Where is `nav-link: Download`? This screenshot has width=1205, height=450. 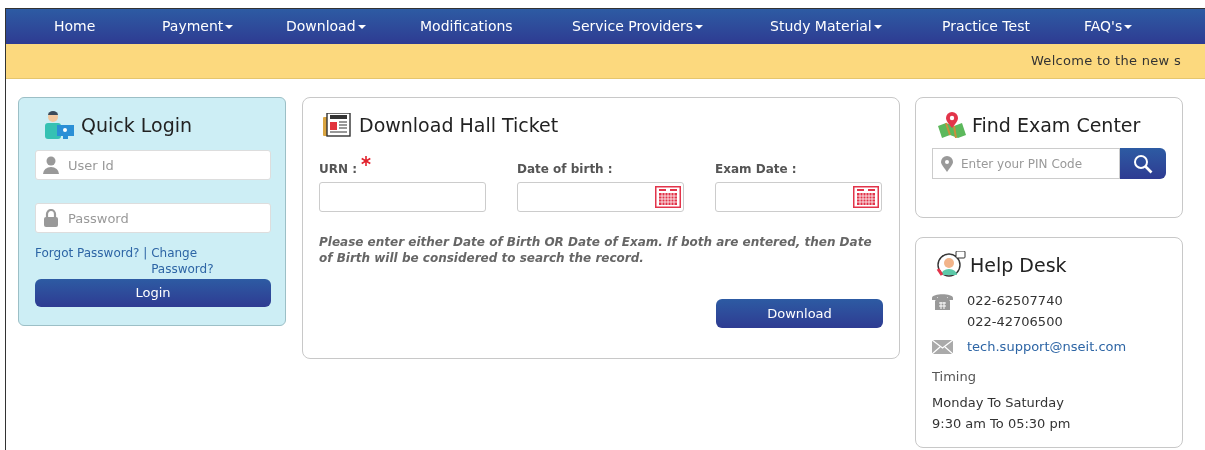
nav-link: Download is located at coordinates (353, 26).